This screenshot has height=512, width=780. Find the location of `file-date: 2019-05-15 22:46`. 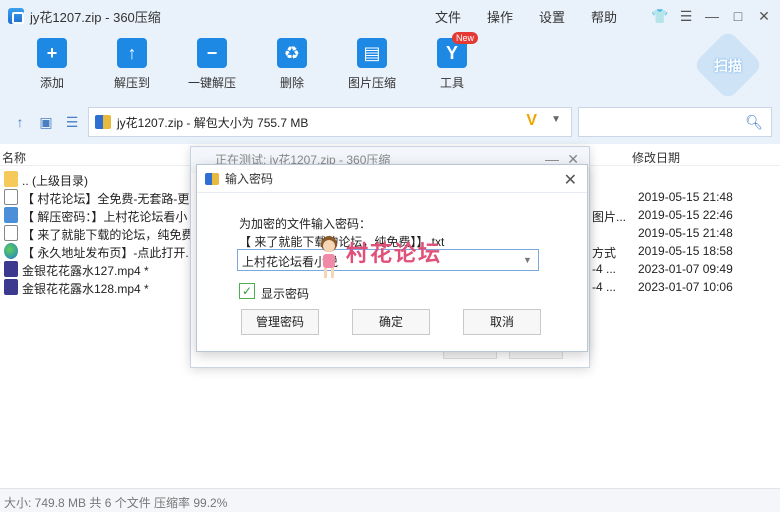

file-date: 2019-05-15 22:46 is located at coordinates (685, 215).